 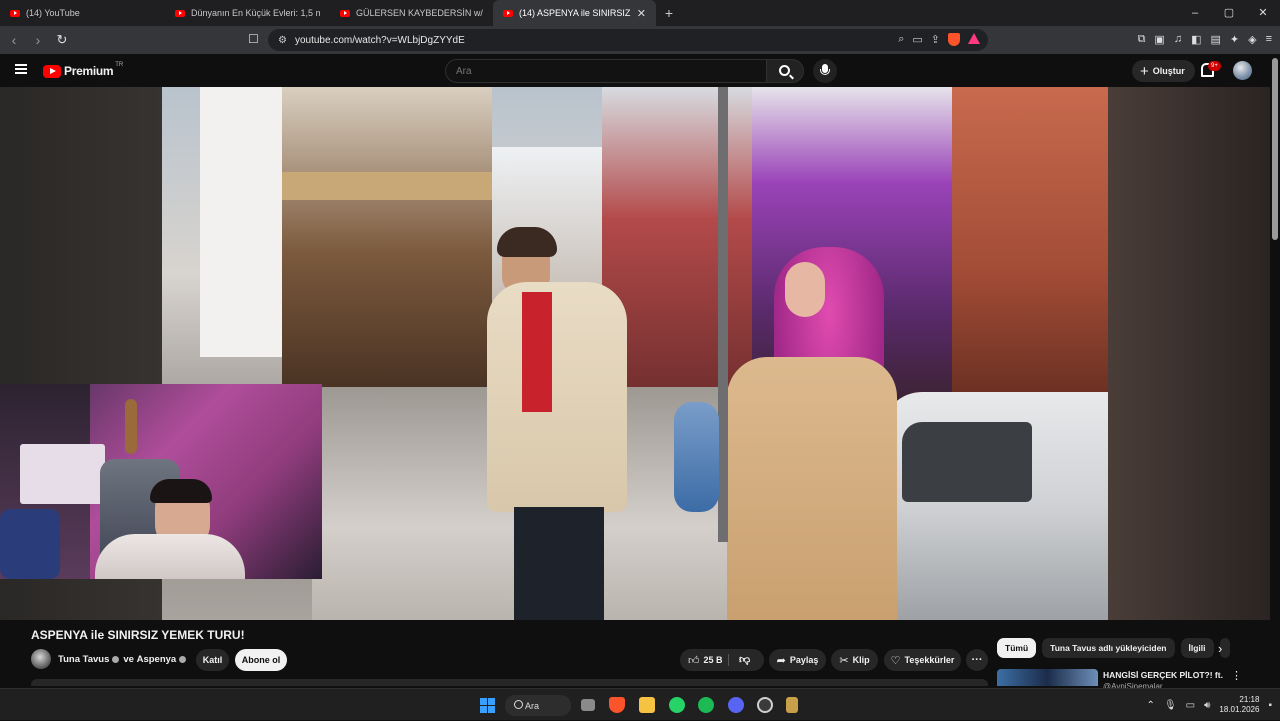 I want to click on media-icon: ♫, so click(x=1178, y=39).